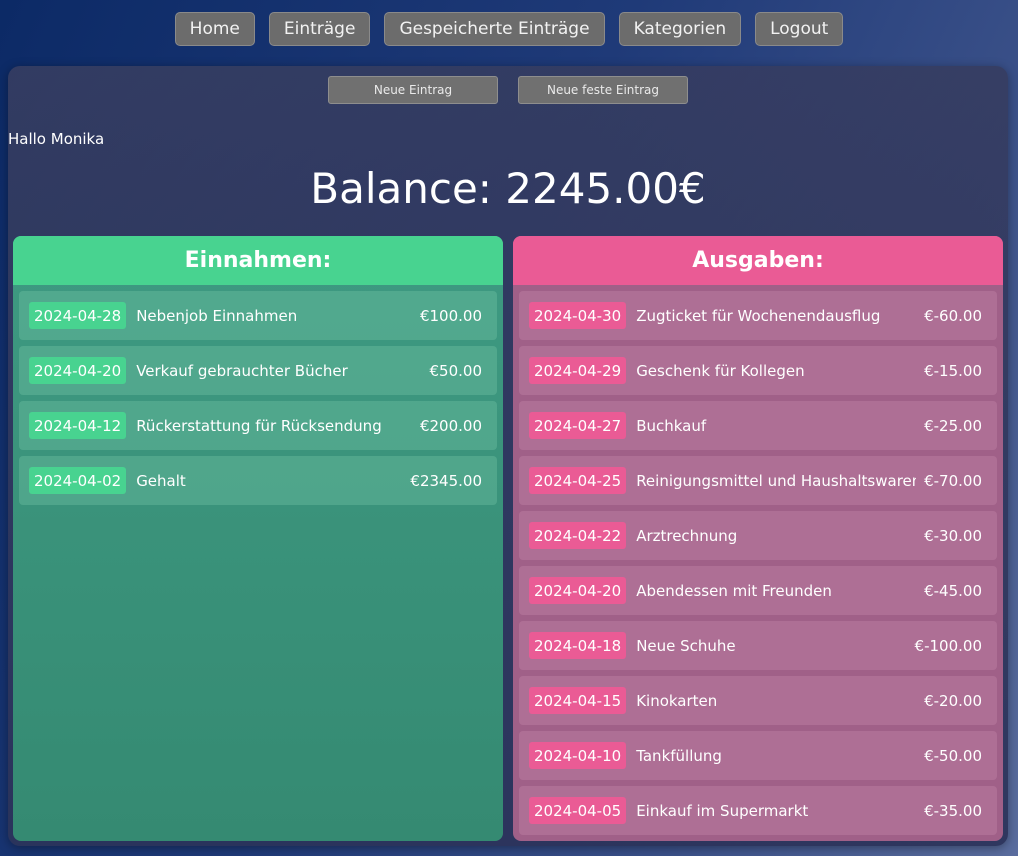  I want to click on entry-date-badge: 2024-04-10, so click(578, 755).